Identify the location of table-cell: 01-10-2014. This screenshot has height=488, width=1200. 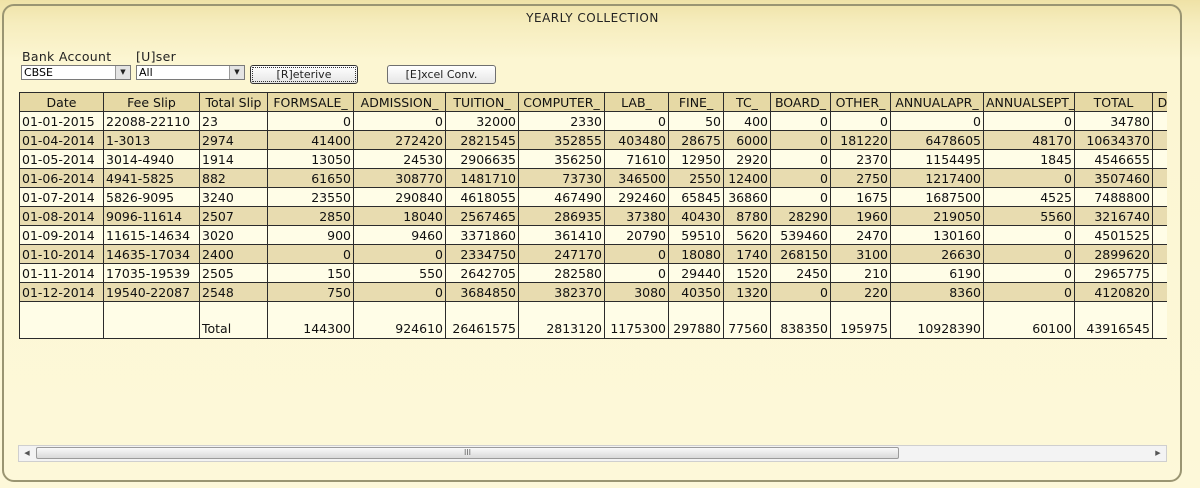
(61, 254).